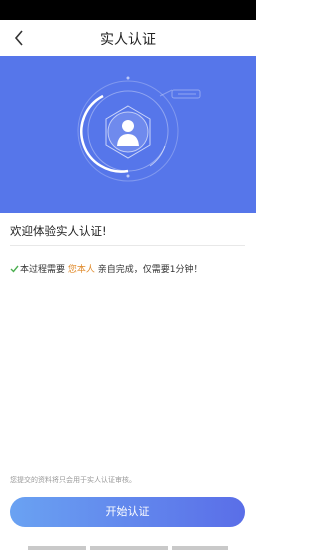  I want to click on navigation-bar: 实人认证, so click(128, 38).